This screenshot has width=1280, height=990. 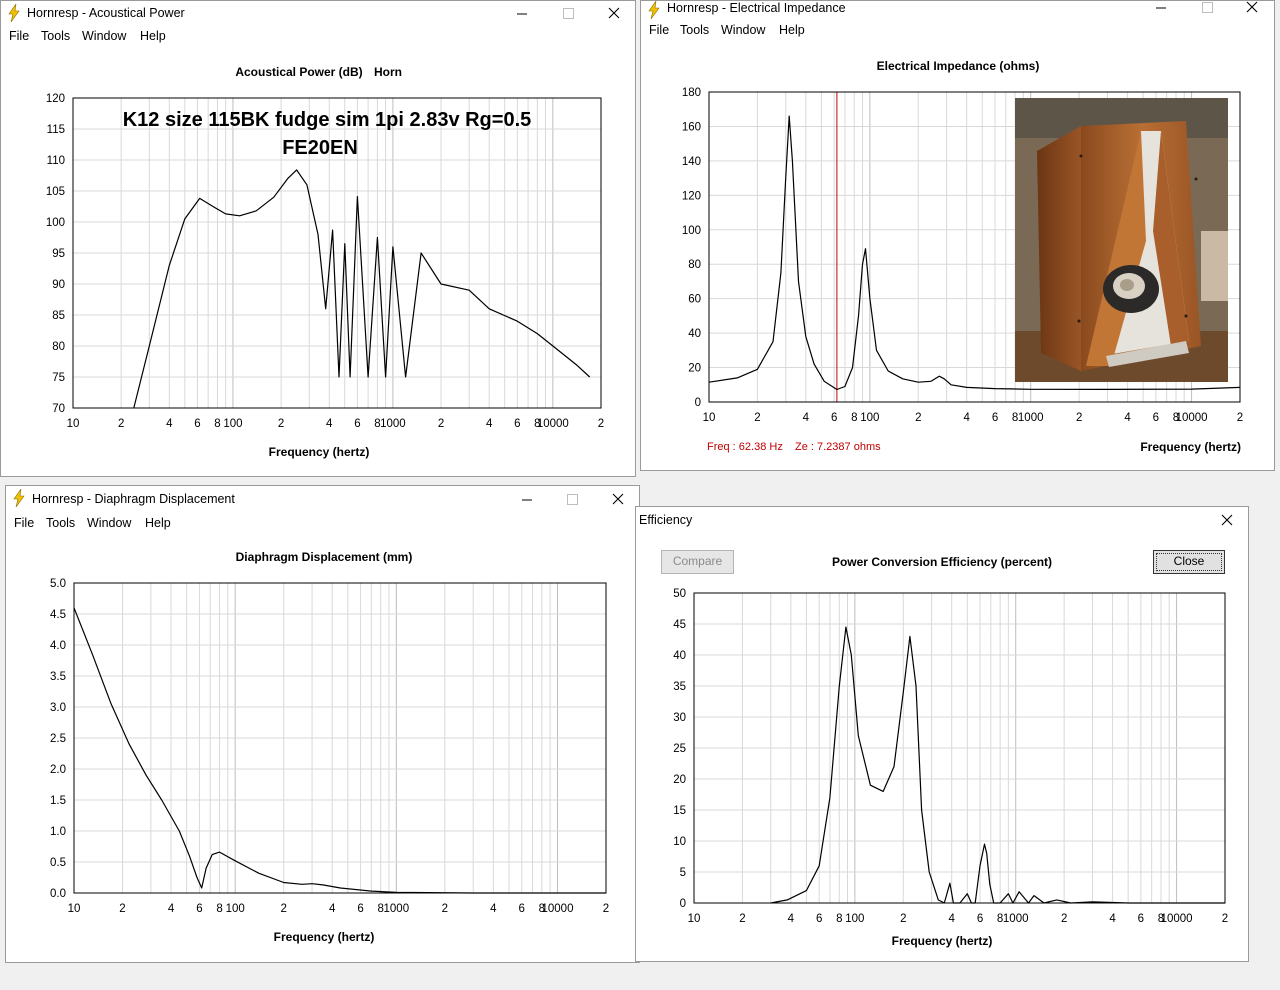 I want to click on chart-title: Electrical Impedance (ohms), so click(x=958, y=66).